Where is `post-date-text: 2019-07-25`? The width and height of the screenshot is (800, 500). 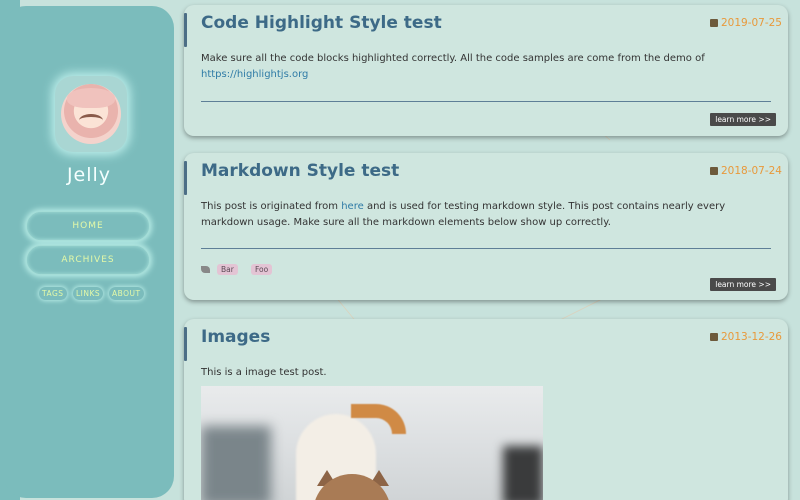 post-date-text: 2019-07-25 is located at coordinates (751, 23).